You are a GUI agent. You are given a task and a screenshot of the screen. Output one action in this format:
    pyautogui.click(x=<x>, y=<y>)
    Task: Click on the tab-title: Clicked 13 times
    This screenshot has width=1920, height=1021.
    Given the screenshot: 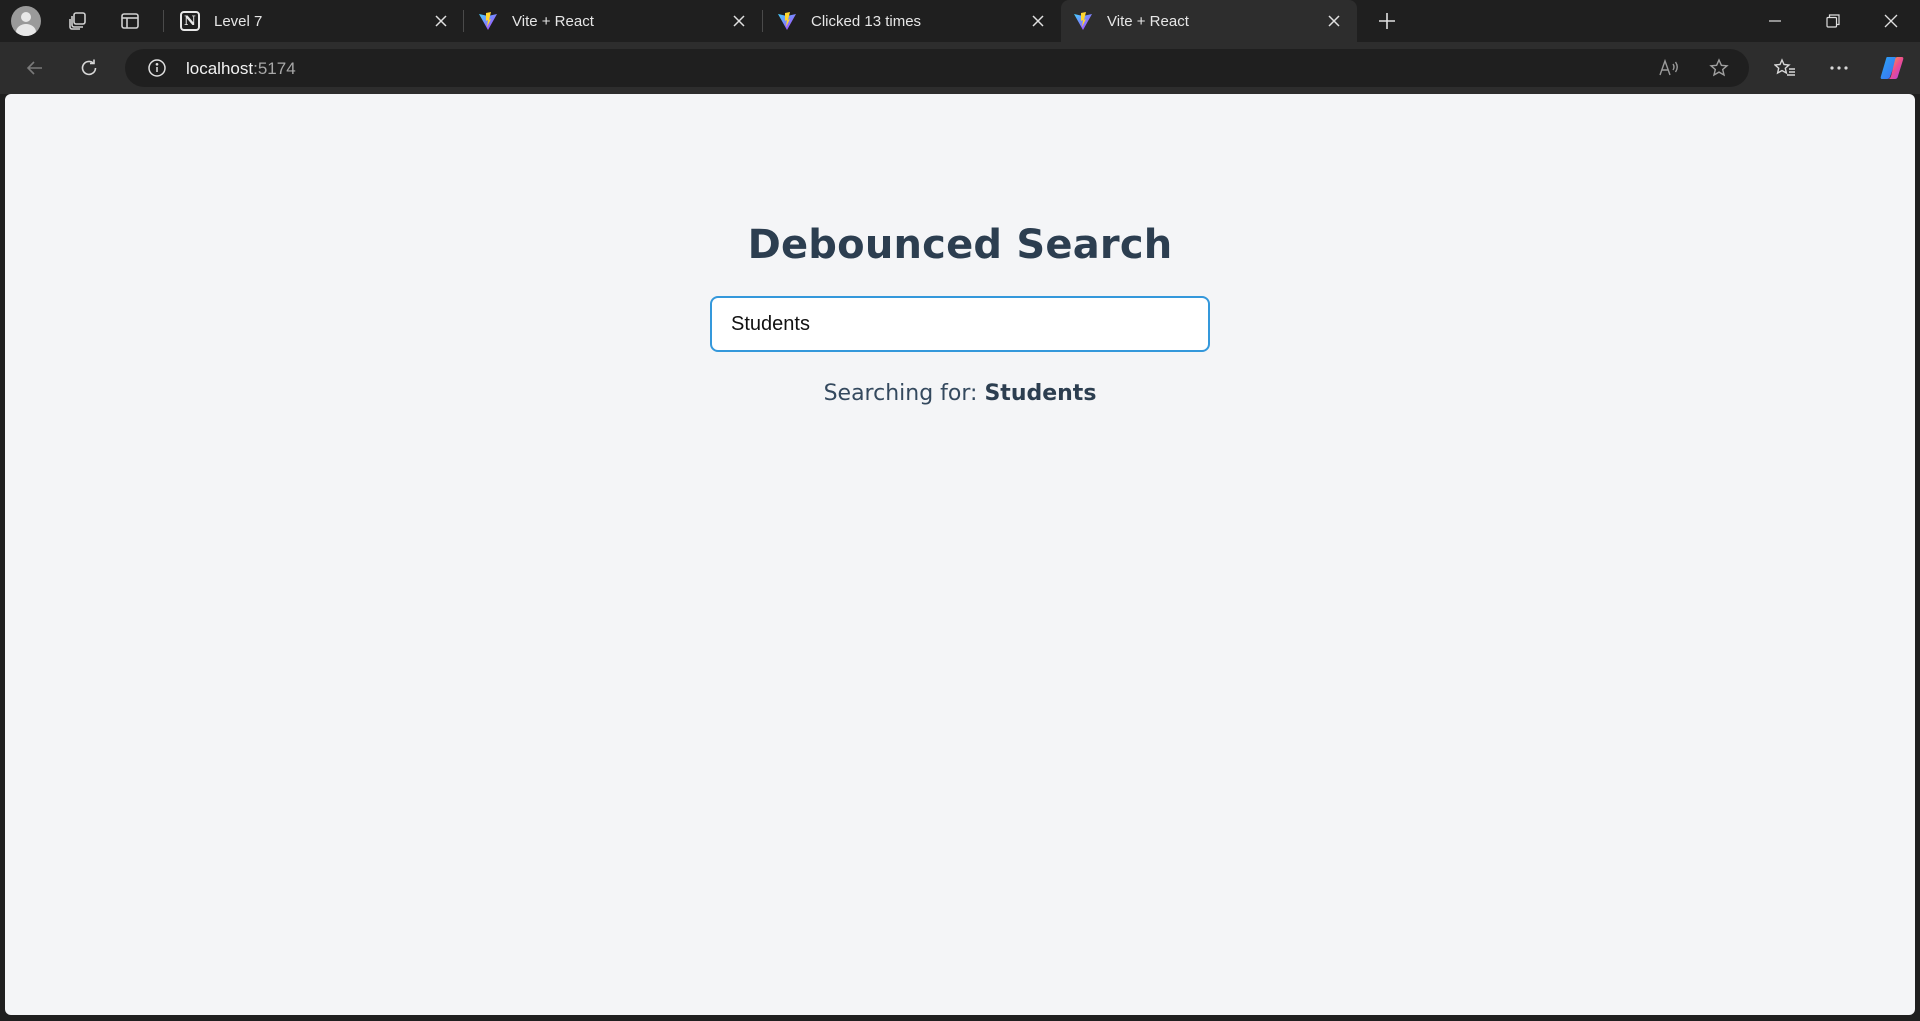 What is the action you would take?
    pyautogui.click(x=866, y=21)
    